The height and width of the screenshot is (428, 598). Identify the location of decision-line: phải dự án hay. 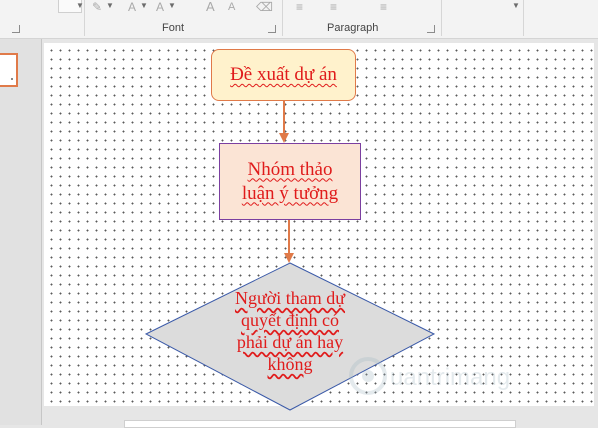
(290, 342).